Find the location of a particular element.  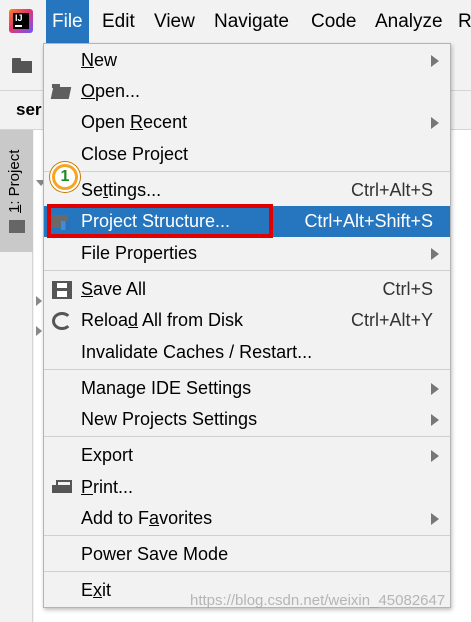

menu-item-label: New is located at coordinates (99, 60).